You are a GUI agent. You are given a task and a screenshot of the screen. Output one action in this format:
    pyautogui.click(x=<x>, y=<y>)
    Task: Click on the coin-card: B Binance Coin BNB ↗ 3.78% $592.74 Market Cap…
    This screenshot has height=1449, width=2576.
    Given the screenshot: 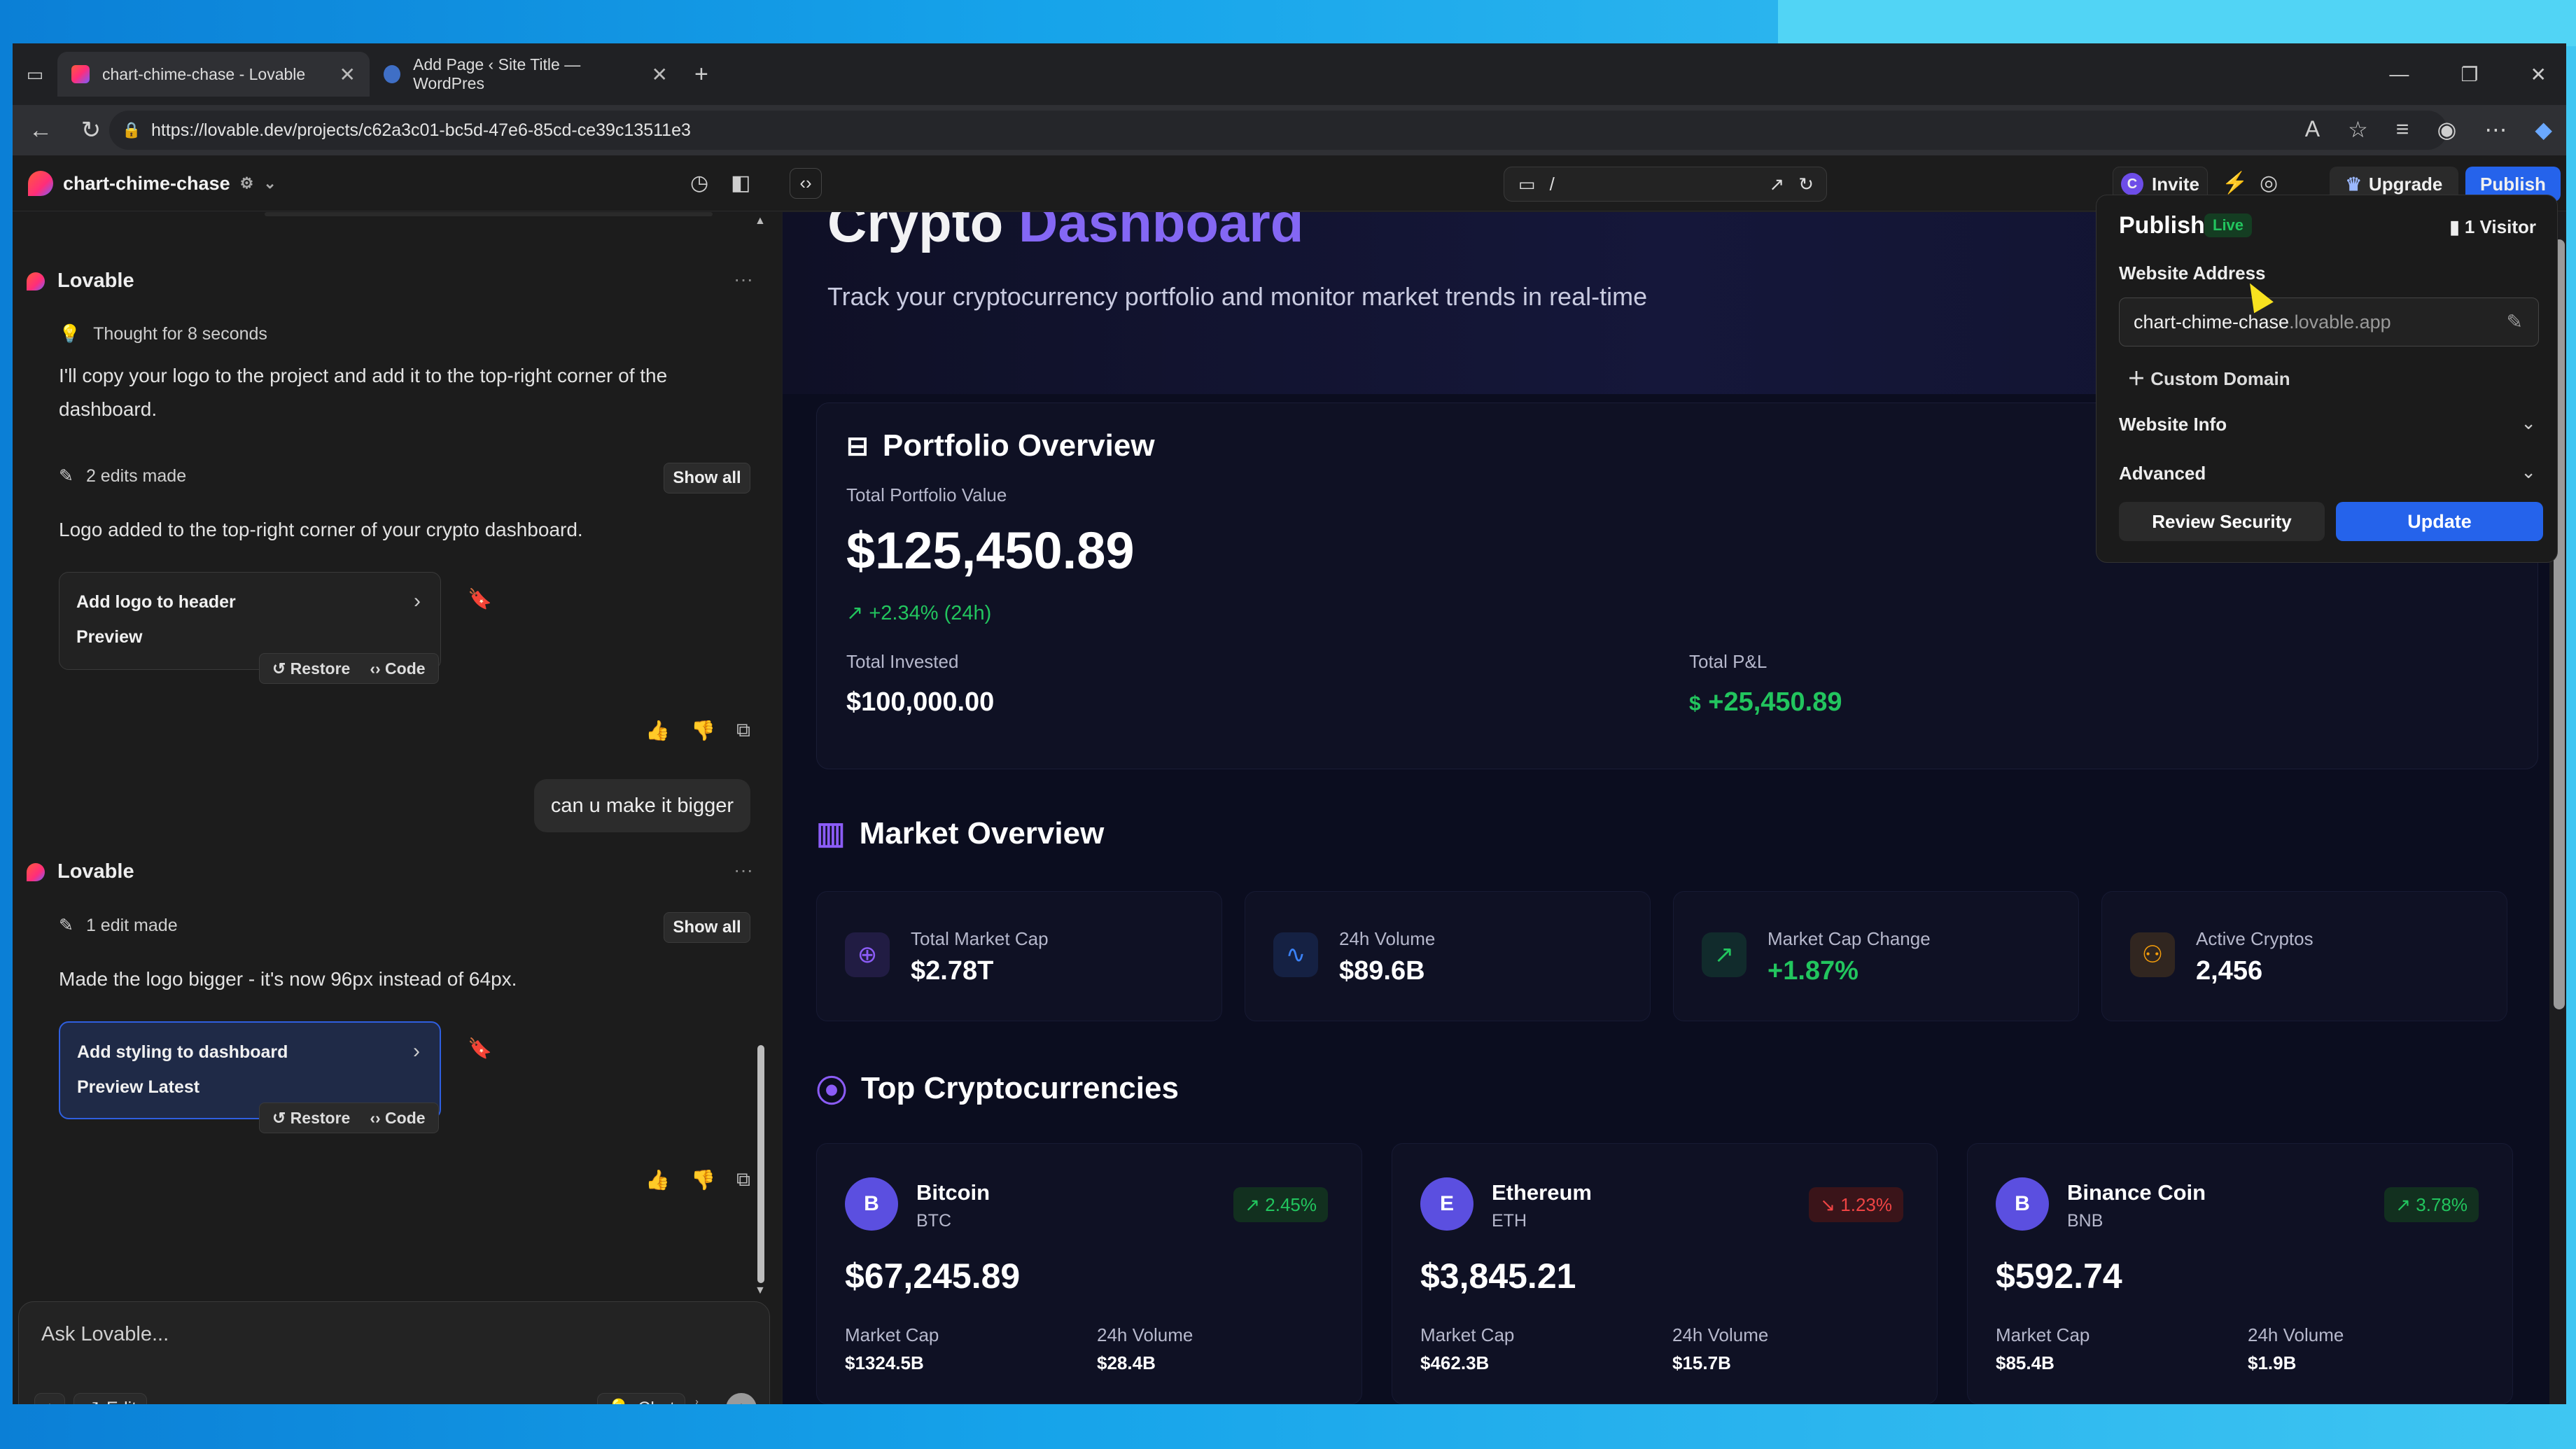 What is the action you would take?
    pyautogui.click(x=2240, y=1273)
    